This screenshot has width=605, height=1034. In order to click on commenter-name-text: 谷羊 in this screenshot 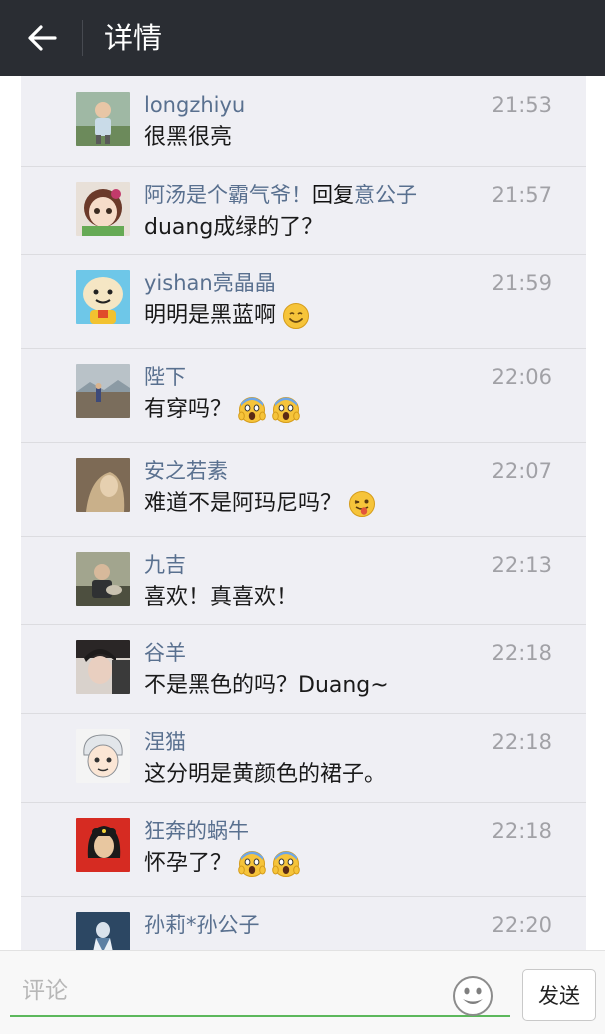, I will do `click(165, 653)`.